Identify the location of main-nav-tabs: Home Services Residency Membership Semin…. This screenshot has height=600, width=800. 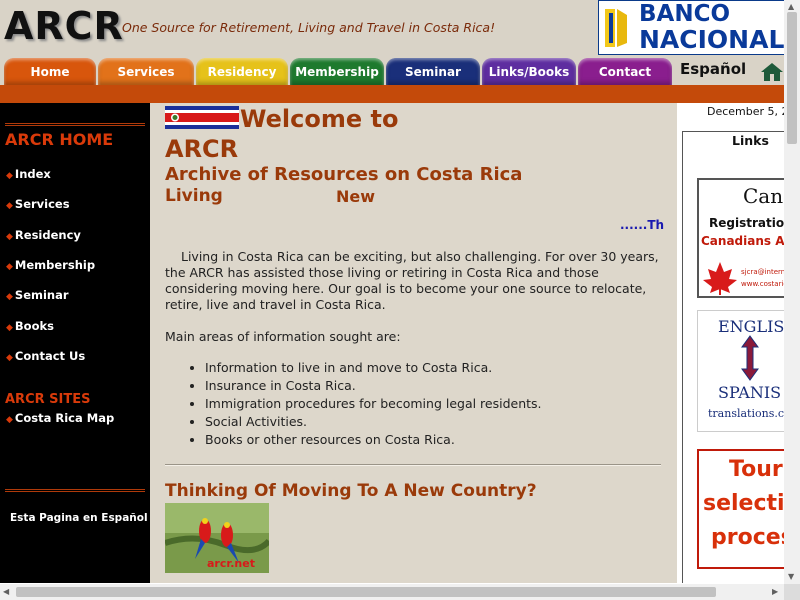
(392, 72).